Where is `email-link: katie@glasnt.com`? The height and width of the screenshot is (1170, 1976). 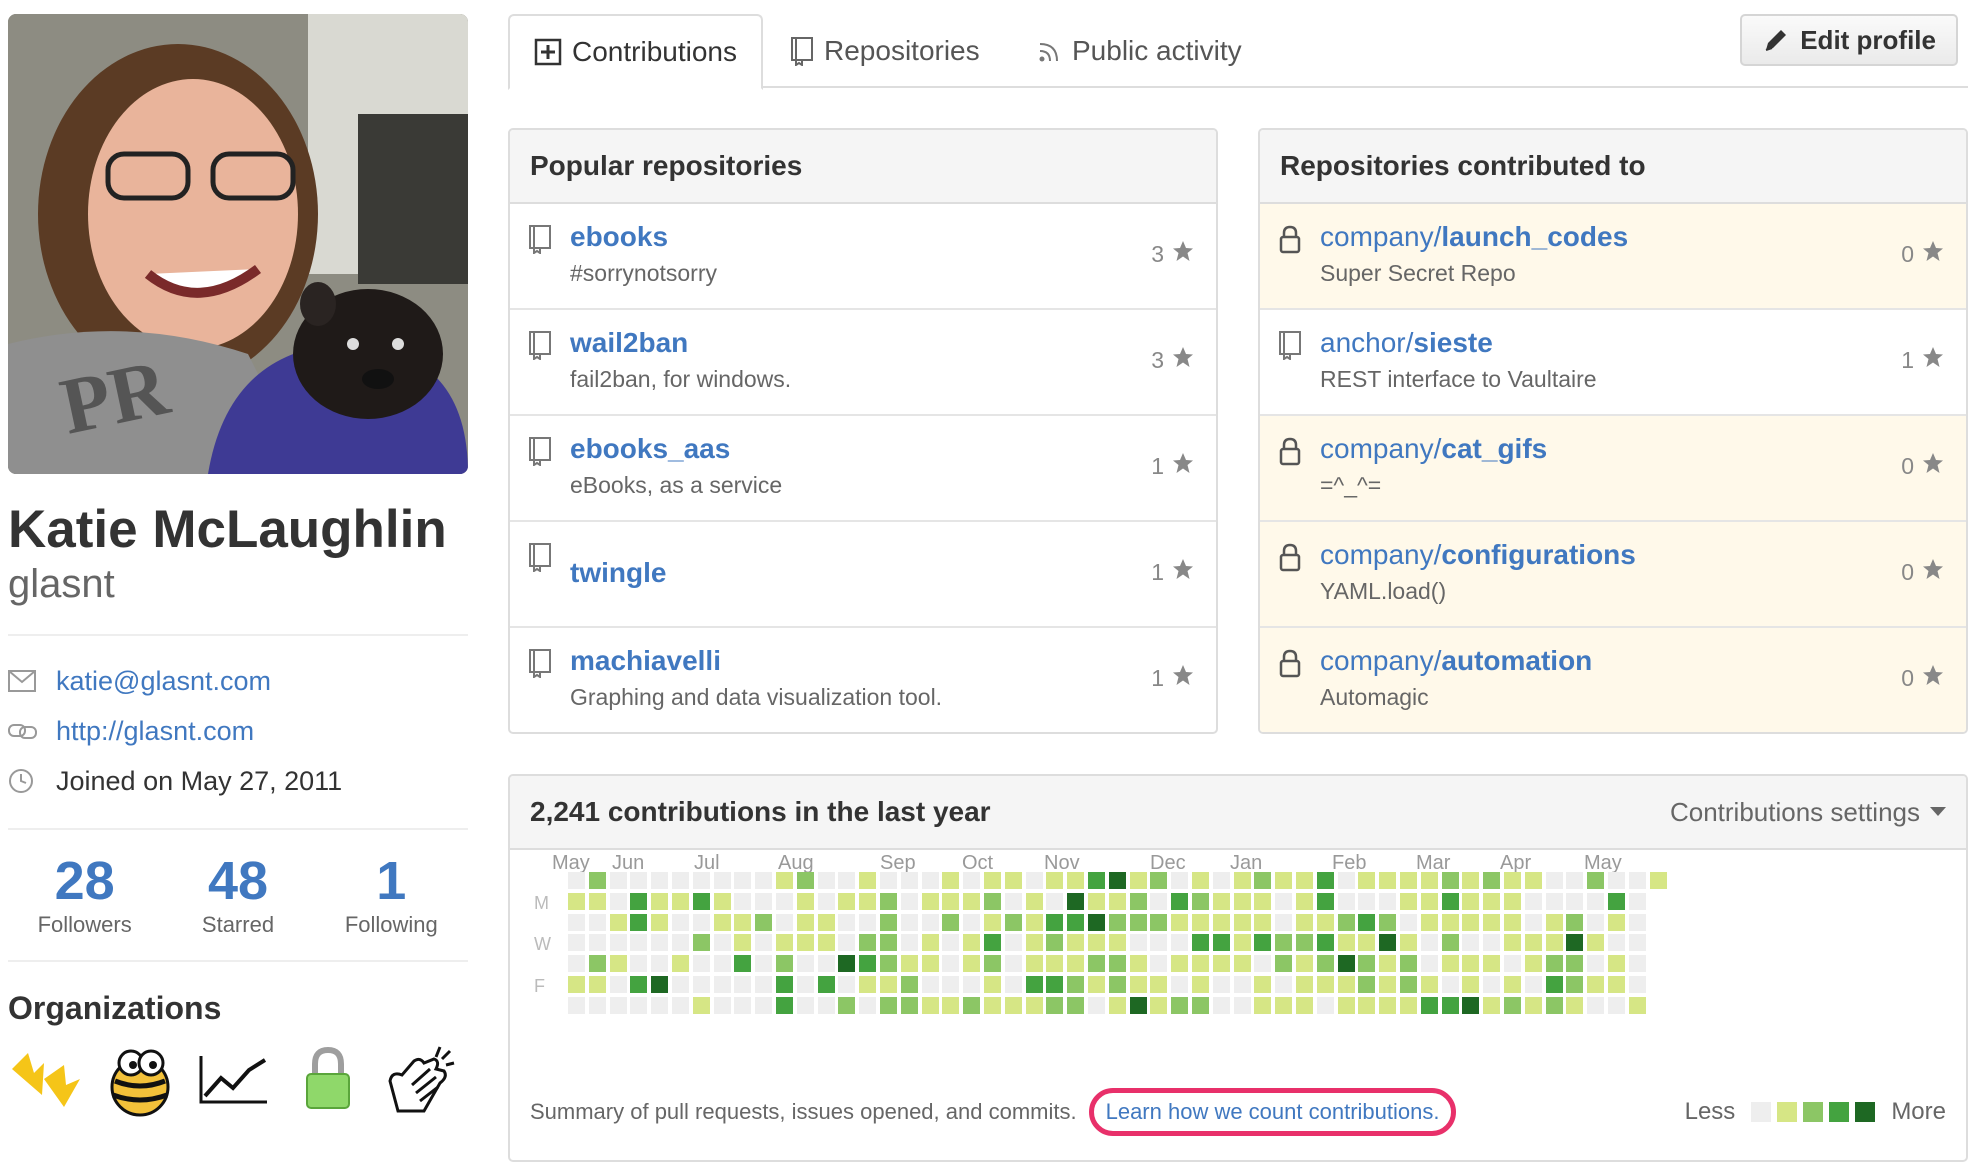
email-link: katie@glasnt.com is located at coordinates (163, 681).